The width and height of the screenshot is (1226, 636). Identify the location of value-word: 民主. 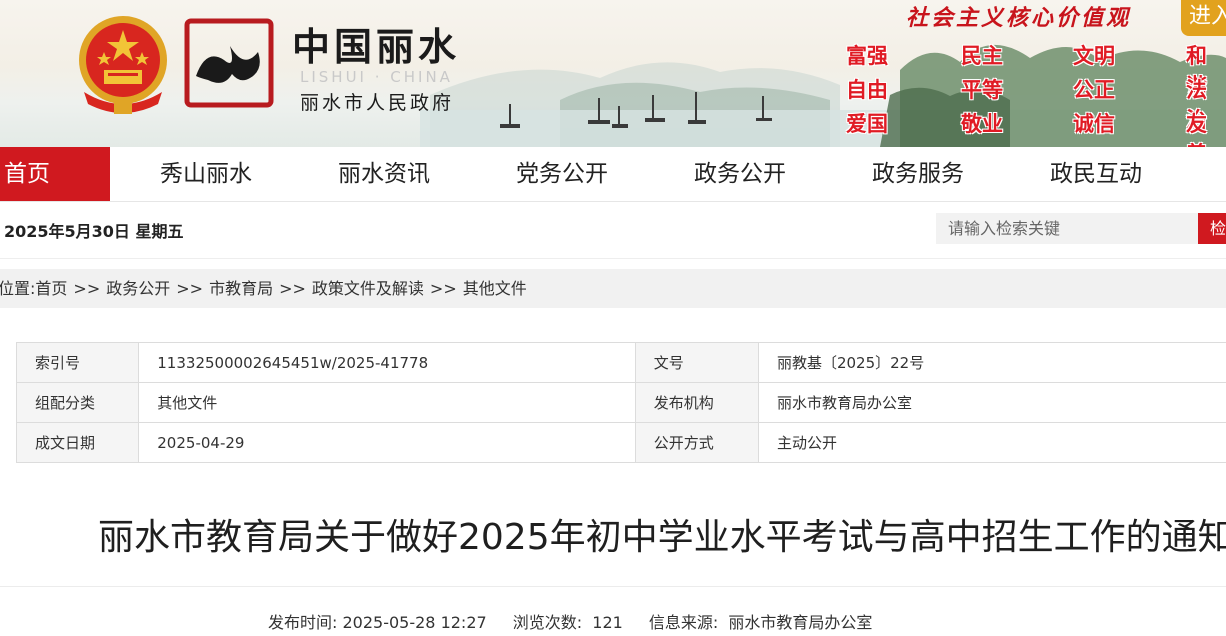
(982, 56).